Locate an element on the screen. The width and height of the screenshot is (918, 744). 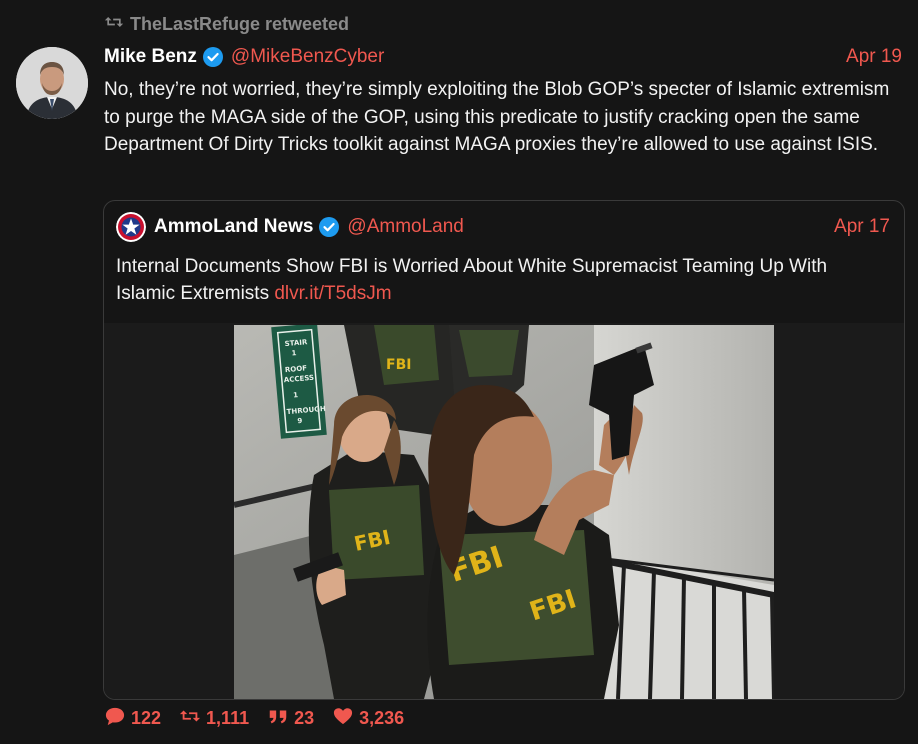
reply-button: 122 is located at coordinates (132, 718).